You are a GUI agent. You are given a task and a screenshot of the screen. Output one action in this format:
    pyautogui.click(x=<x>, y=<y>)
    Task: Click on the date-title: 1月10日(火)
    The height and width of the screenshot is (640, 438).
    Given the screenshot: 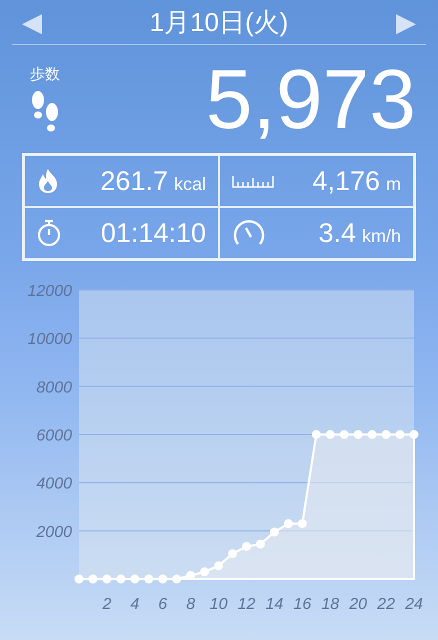 What is the action you would take?
    pyautogui.click(x=219, y=22)
    